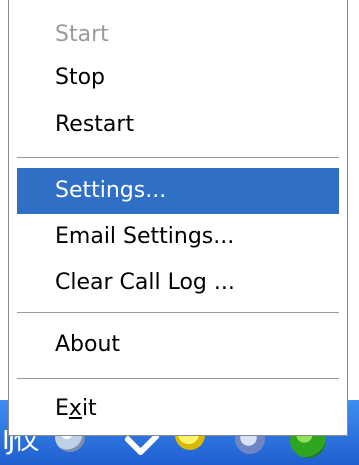  Describe the element at coordinates (178, 125) in the screenshot. I see `menu-item-restart: Restart` at that location.